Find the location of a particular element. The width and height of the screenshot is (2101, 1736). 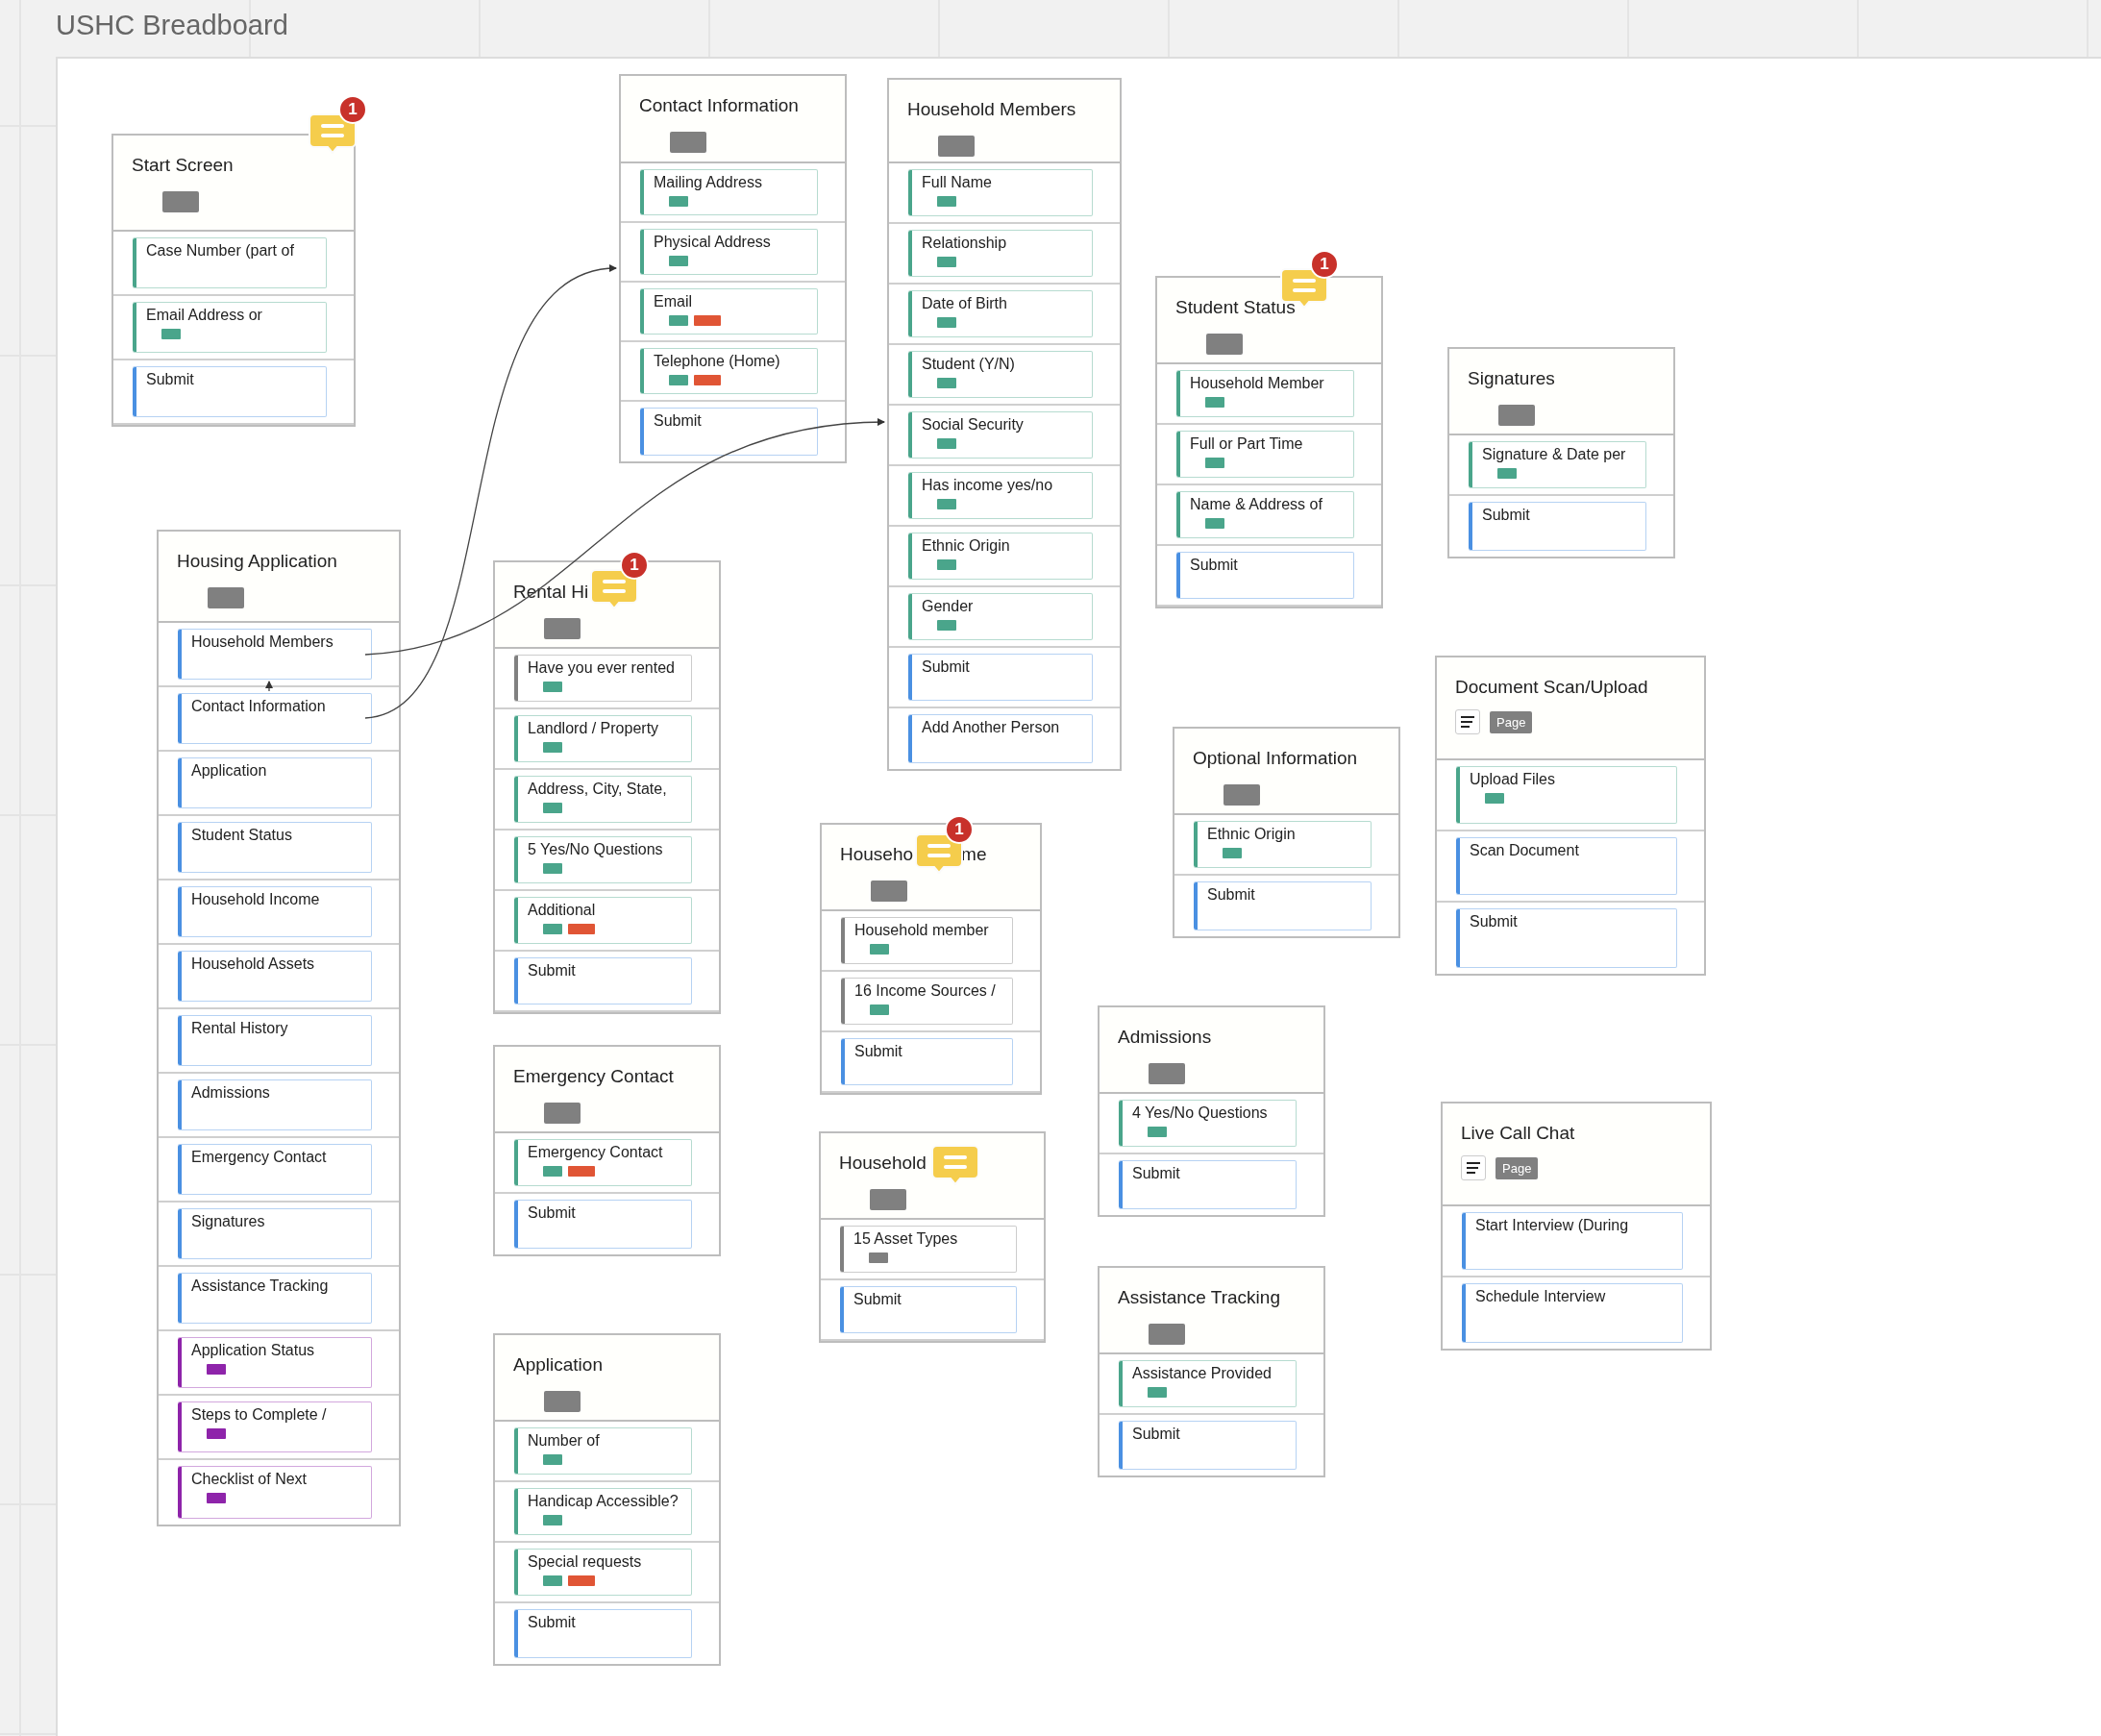

field-label: Household Member is located at coordinates (1257, 383).